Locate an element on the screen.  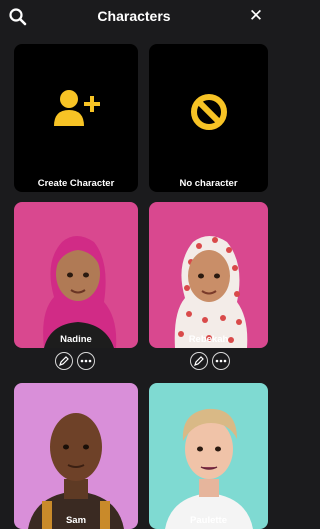
character-name: Sam is located at coordinates (76, 520).